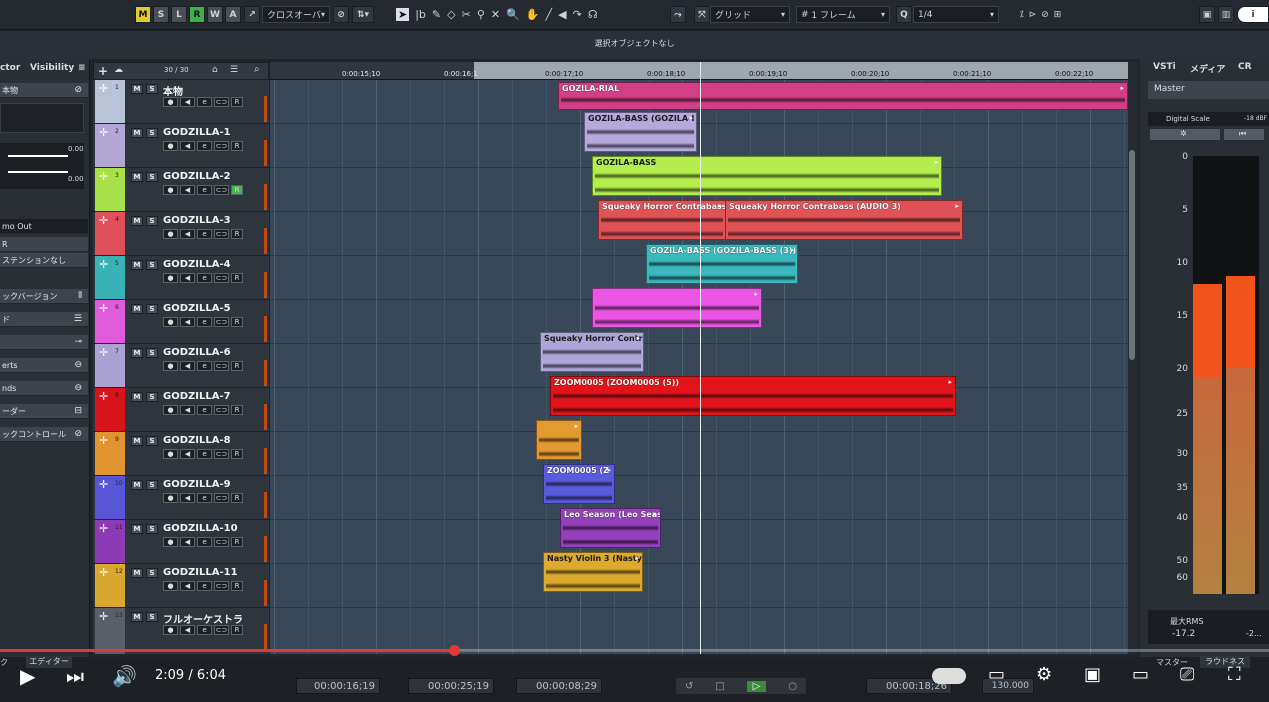  What do you see at coordinates (233, 14) in the screenshot?
I see `automation-mode-button: A` at bounding box center [233, 14].